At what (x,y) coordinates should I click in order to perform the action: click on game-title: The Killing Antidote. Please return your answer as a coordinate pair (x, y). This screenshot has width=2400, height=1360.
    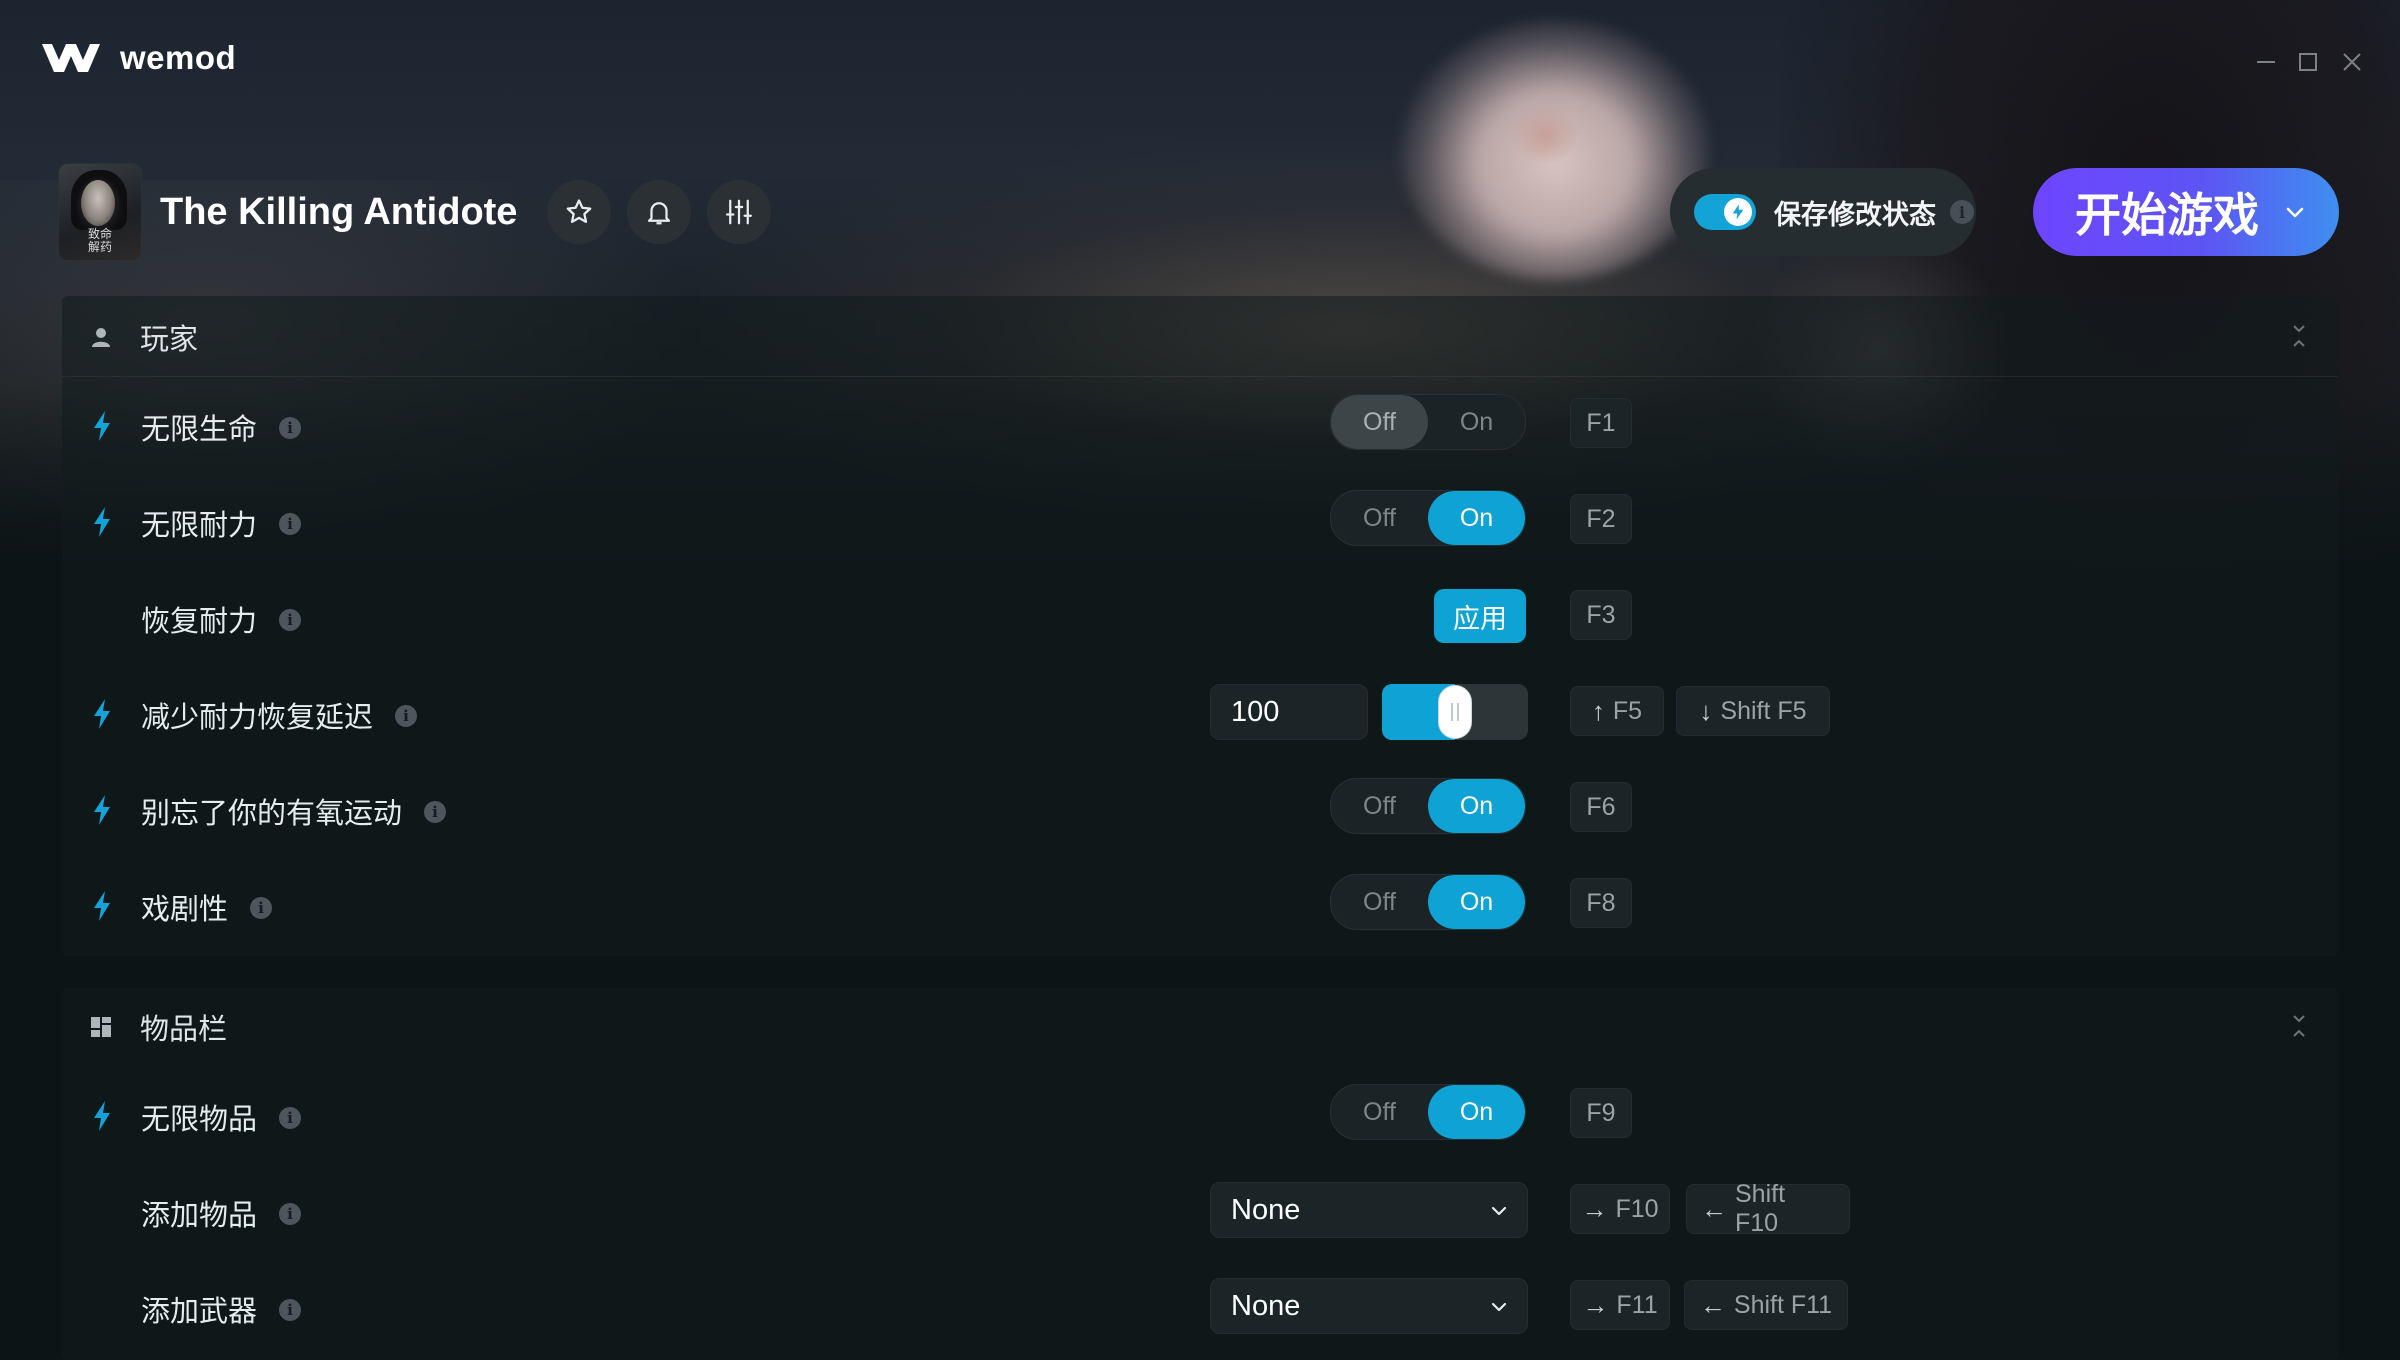
    Looking at the image, I should click on (339, 211).